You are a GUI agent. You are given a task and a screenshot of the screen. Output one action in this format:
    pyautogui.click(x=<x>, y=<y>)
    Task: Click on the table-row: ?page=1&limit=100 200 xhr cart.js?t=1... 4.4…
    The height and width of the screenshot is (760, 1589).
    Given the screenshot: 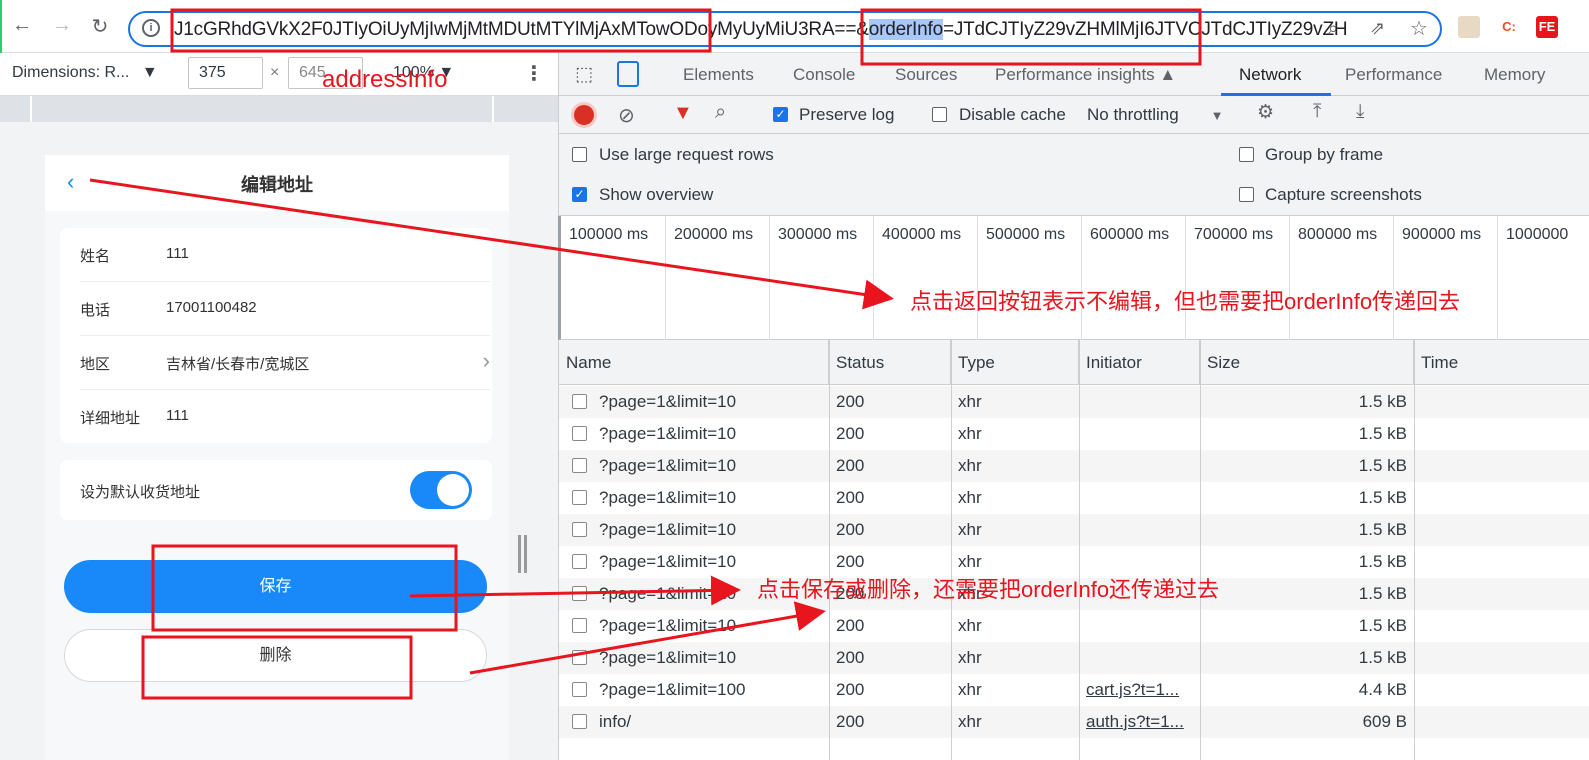 What is the action you would take?
    pyautogui.click(x=1074, y=690)
    